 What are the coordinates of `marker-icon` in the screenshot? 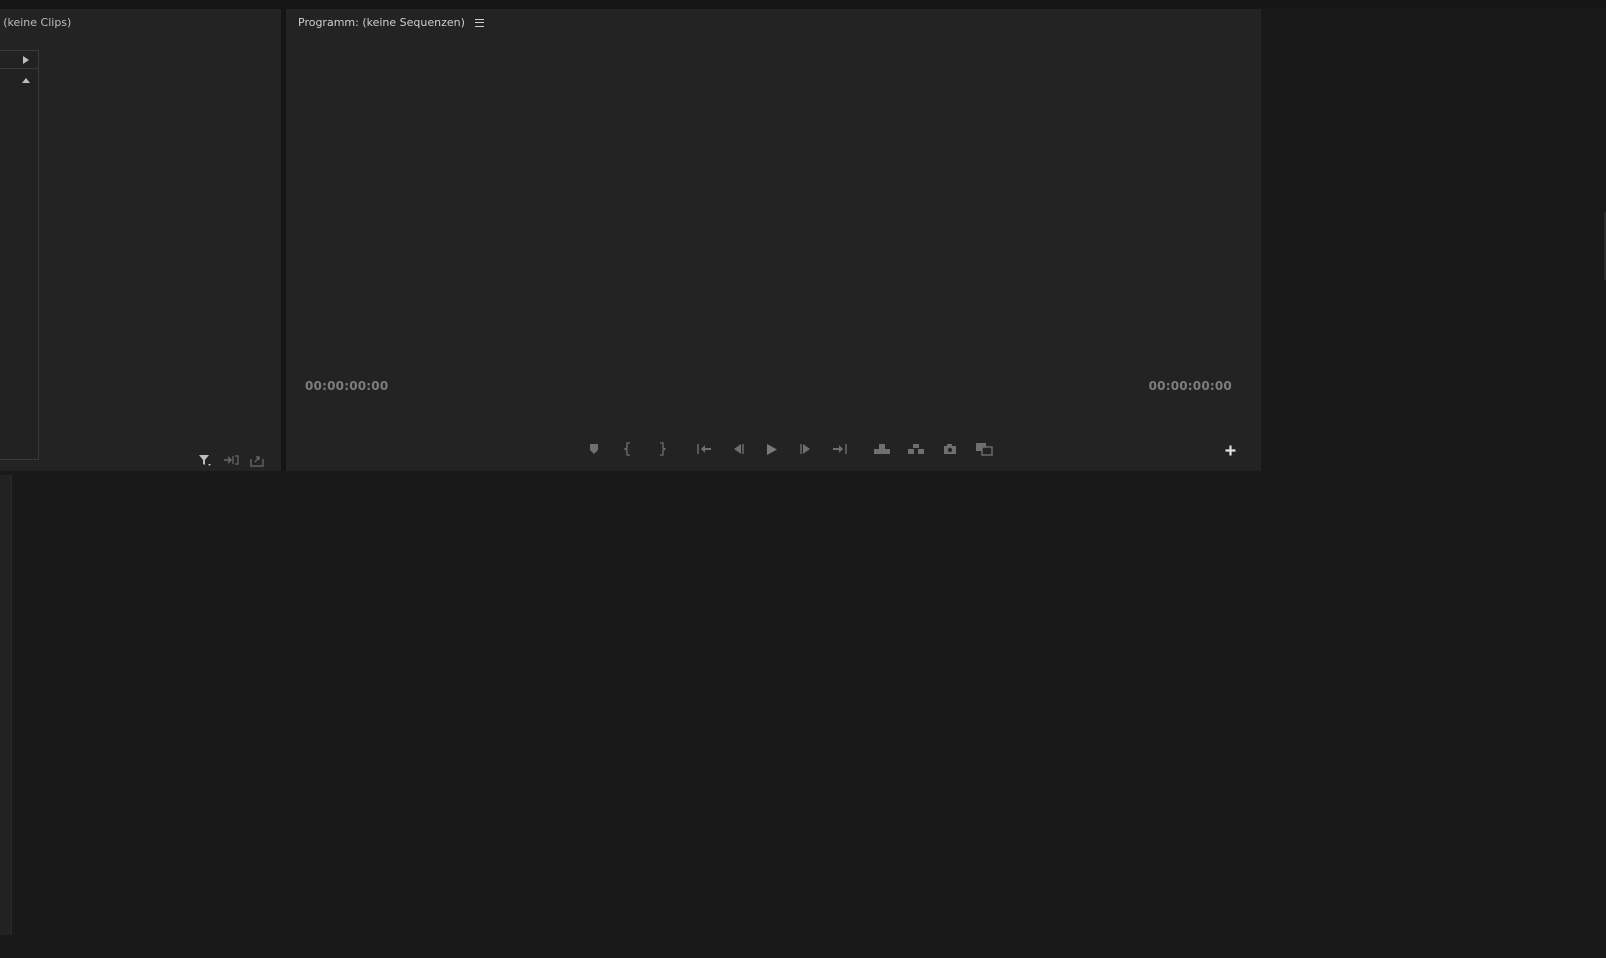 It's located at (594, 449).